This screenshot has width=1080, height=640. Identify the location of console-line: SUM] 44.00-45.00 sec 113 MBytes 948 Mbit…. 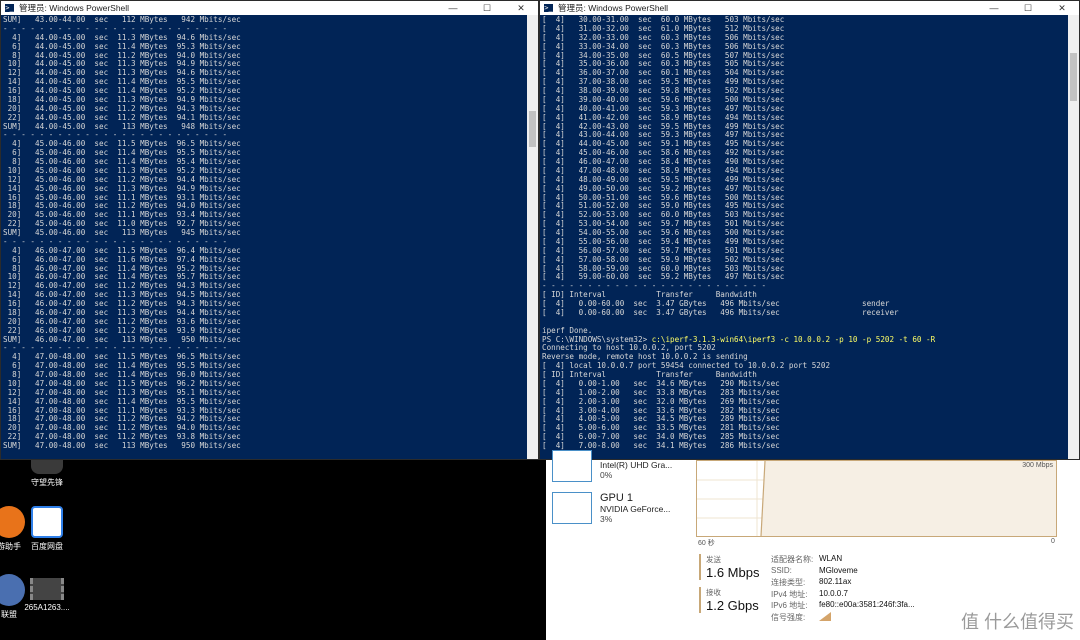
(122, 126).